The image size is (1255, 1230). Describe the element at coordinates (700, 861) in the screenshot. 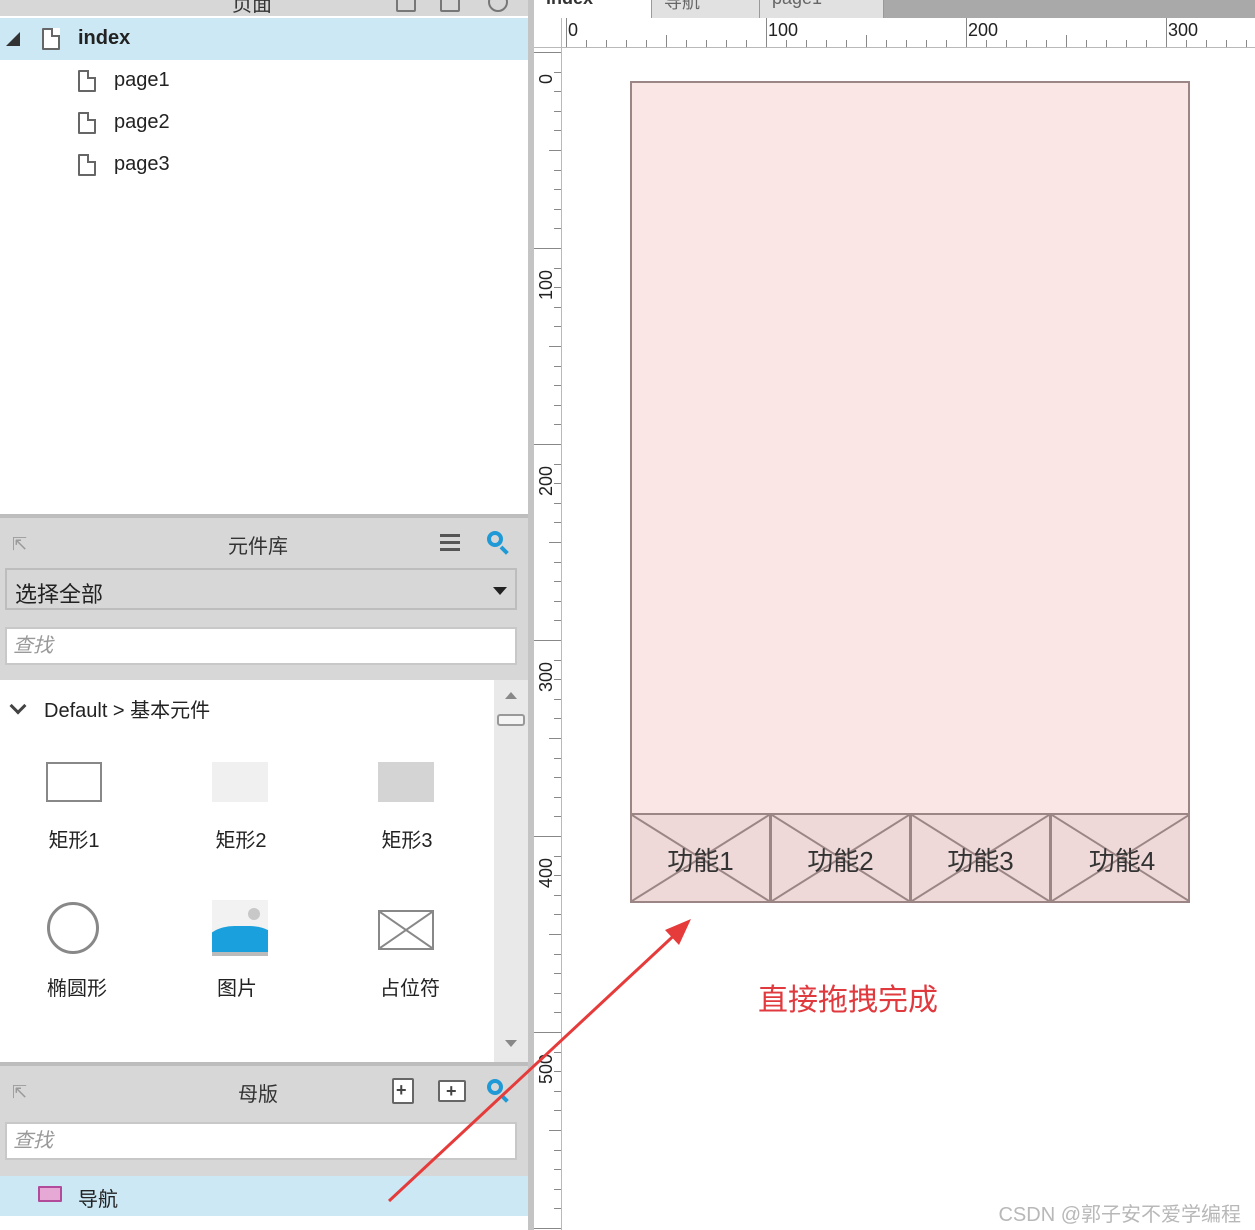

I see `nav-item-label: 功能1` at that location.